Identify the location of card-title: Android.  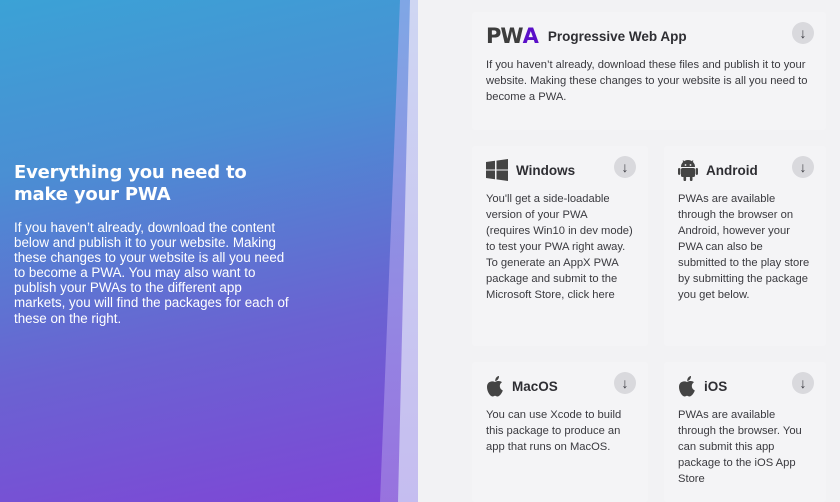
(732, 170).